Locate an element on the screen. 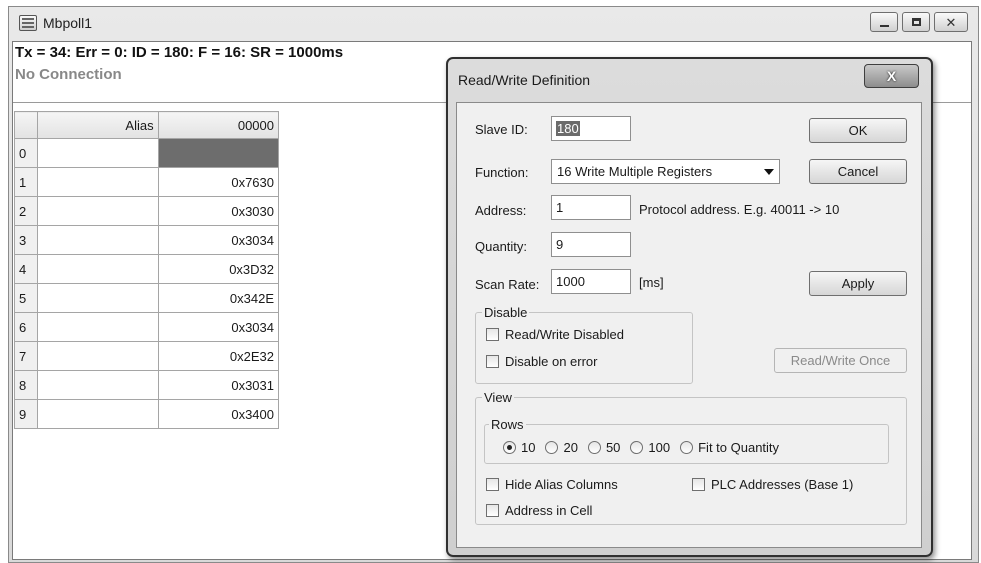 The width and height of the screenshot is (981, 563). table-row: 4 0x3D32 is located at coordinates (146, 269).